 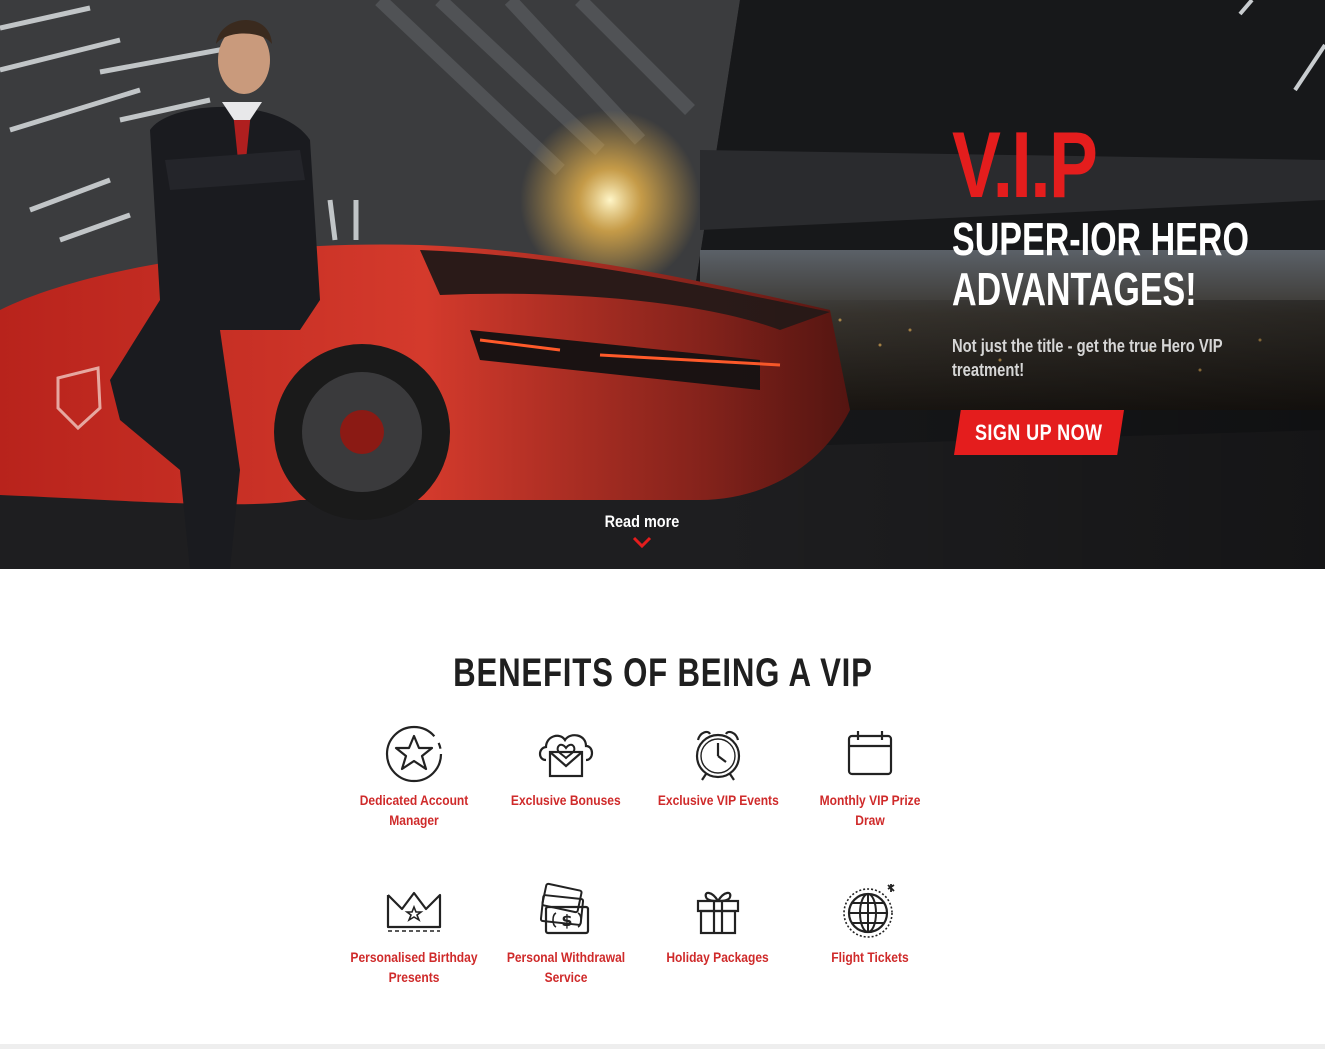 What do you see at coordinates (1100, 264) in the screenshot?
I see `vip-subtitle: SUPER-IOR HERO ADVANTAGES!` at bounding box center [1100, 264].